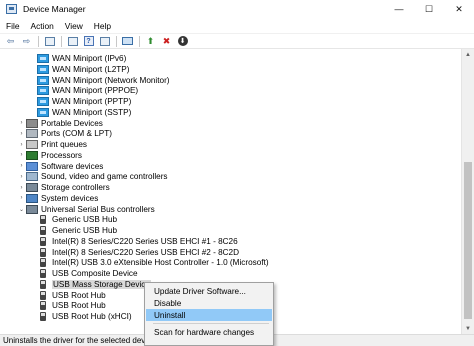 The width and height of the screenshot is (474, 346). I want to click on disable-device-button: ✖, so click(166, 41).